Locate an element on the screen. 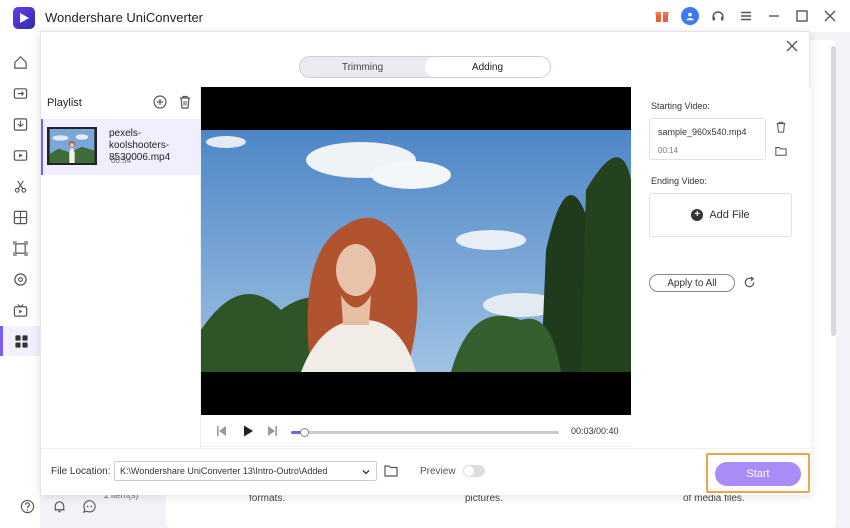 This screenshot has height=528, width=850. start-button: Start is located at coordinates (758, 474).